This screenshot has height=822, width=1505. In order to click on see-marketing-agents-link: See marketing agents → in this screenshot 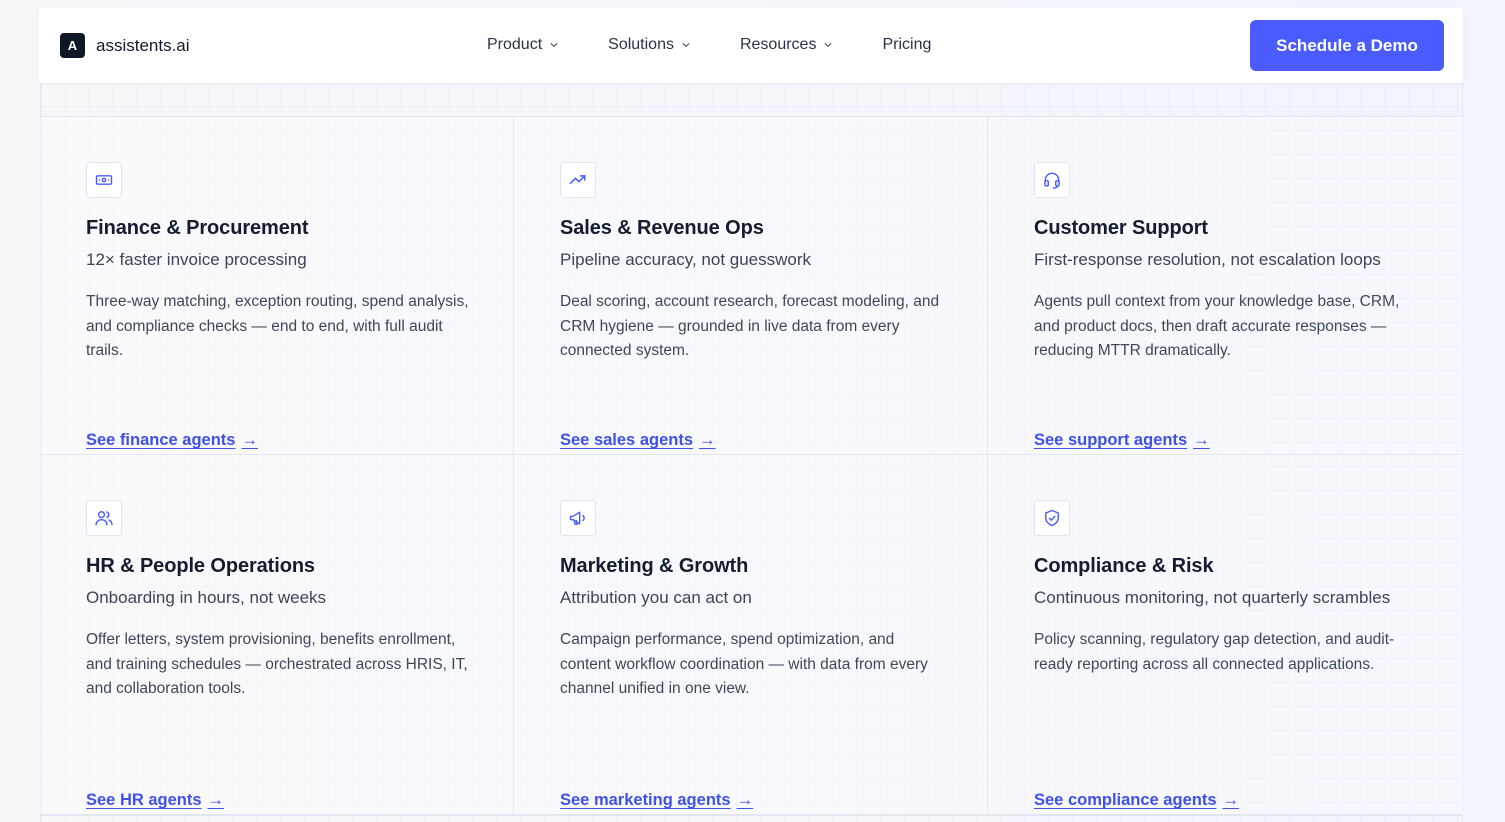, I will do `click(656, 800)`.